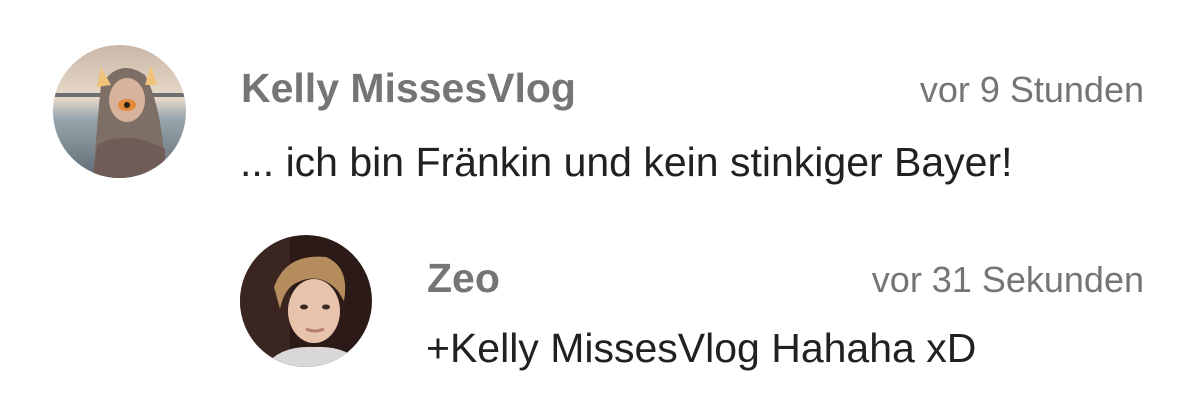  What do you see at coordinates (408, 88) in the screenshot?
I see `comment-author: Kelly MissesVlog` at bounding box center [408, 88].